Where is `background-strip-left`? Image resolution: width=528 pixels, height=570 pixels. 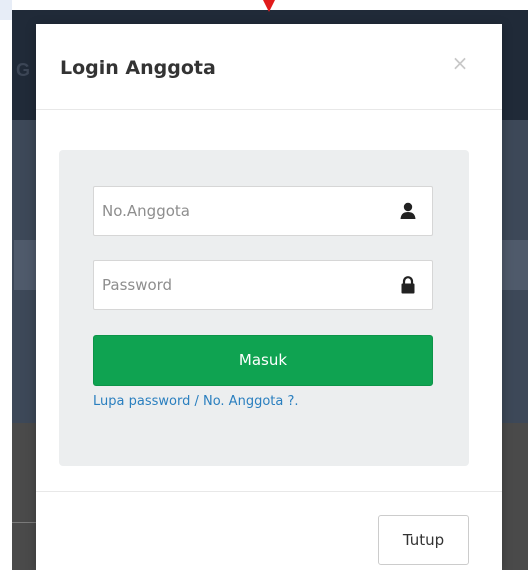 background-strip-left is located at coordinates (25, 265).